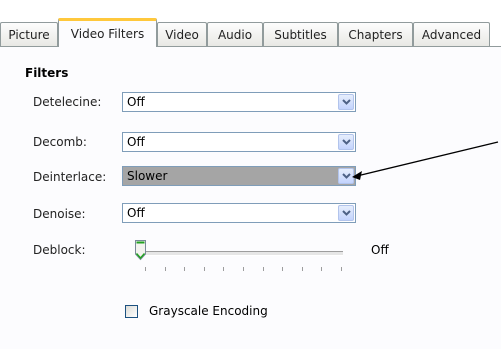  I want to click on tab-video-filters: Video Filters, so click(107, 32).